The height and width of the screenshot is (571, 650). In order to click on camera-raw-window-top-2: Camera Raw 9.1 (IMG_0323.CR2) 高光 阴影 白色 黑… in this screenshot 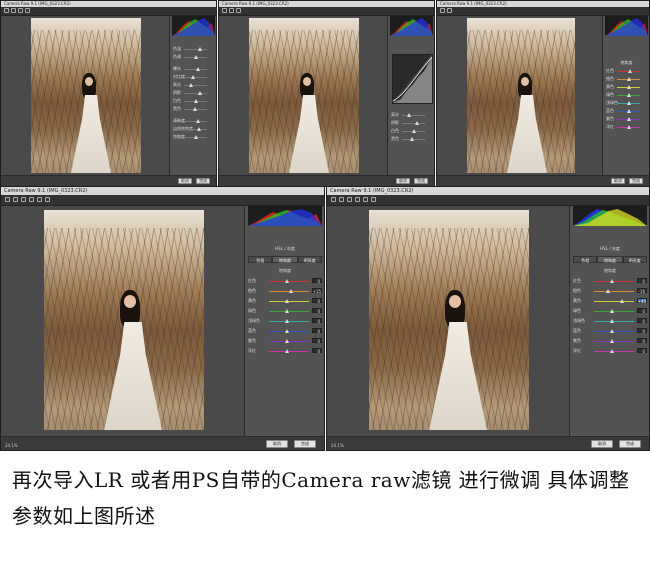, I will do `click(326, 93)`.